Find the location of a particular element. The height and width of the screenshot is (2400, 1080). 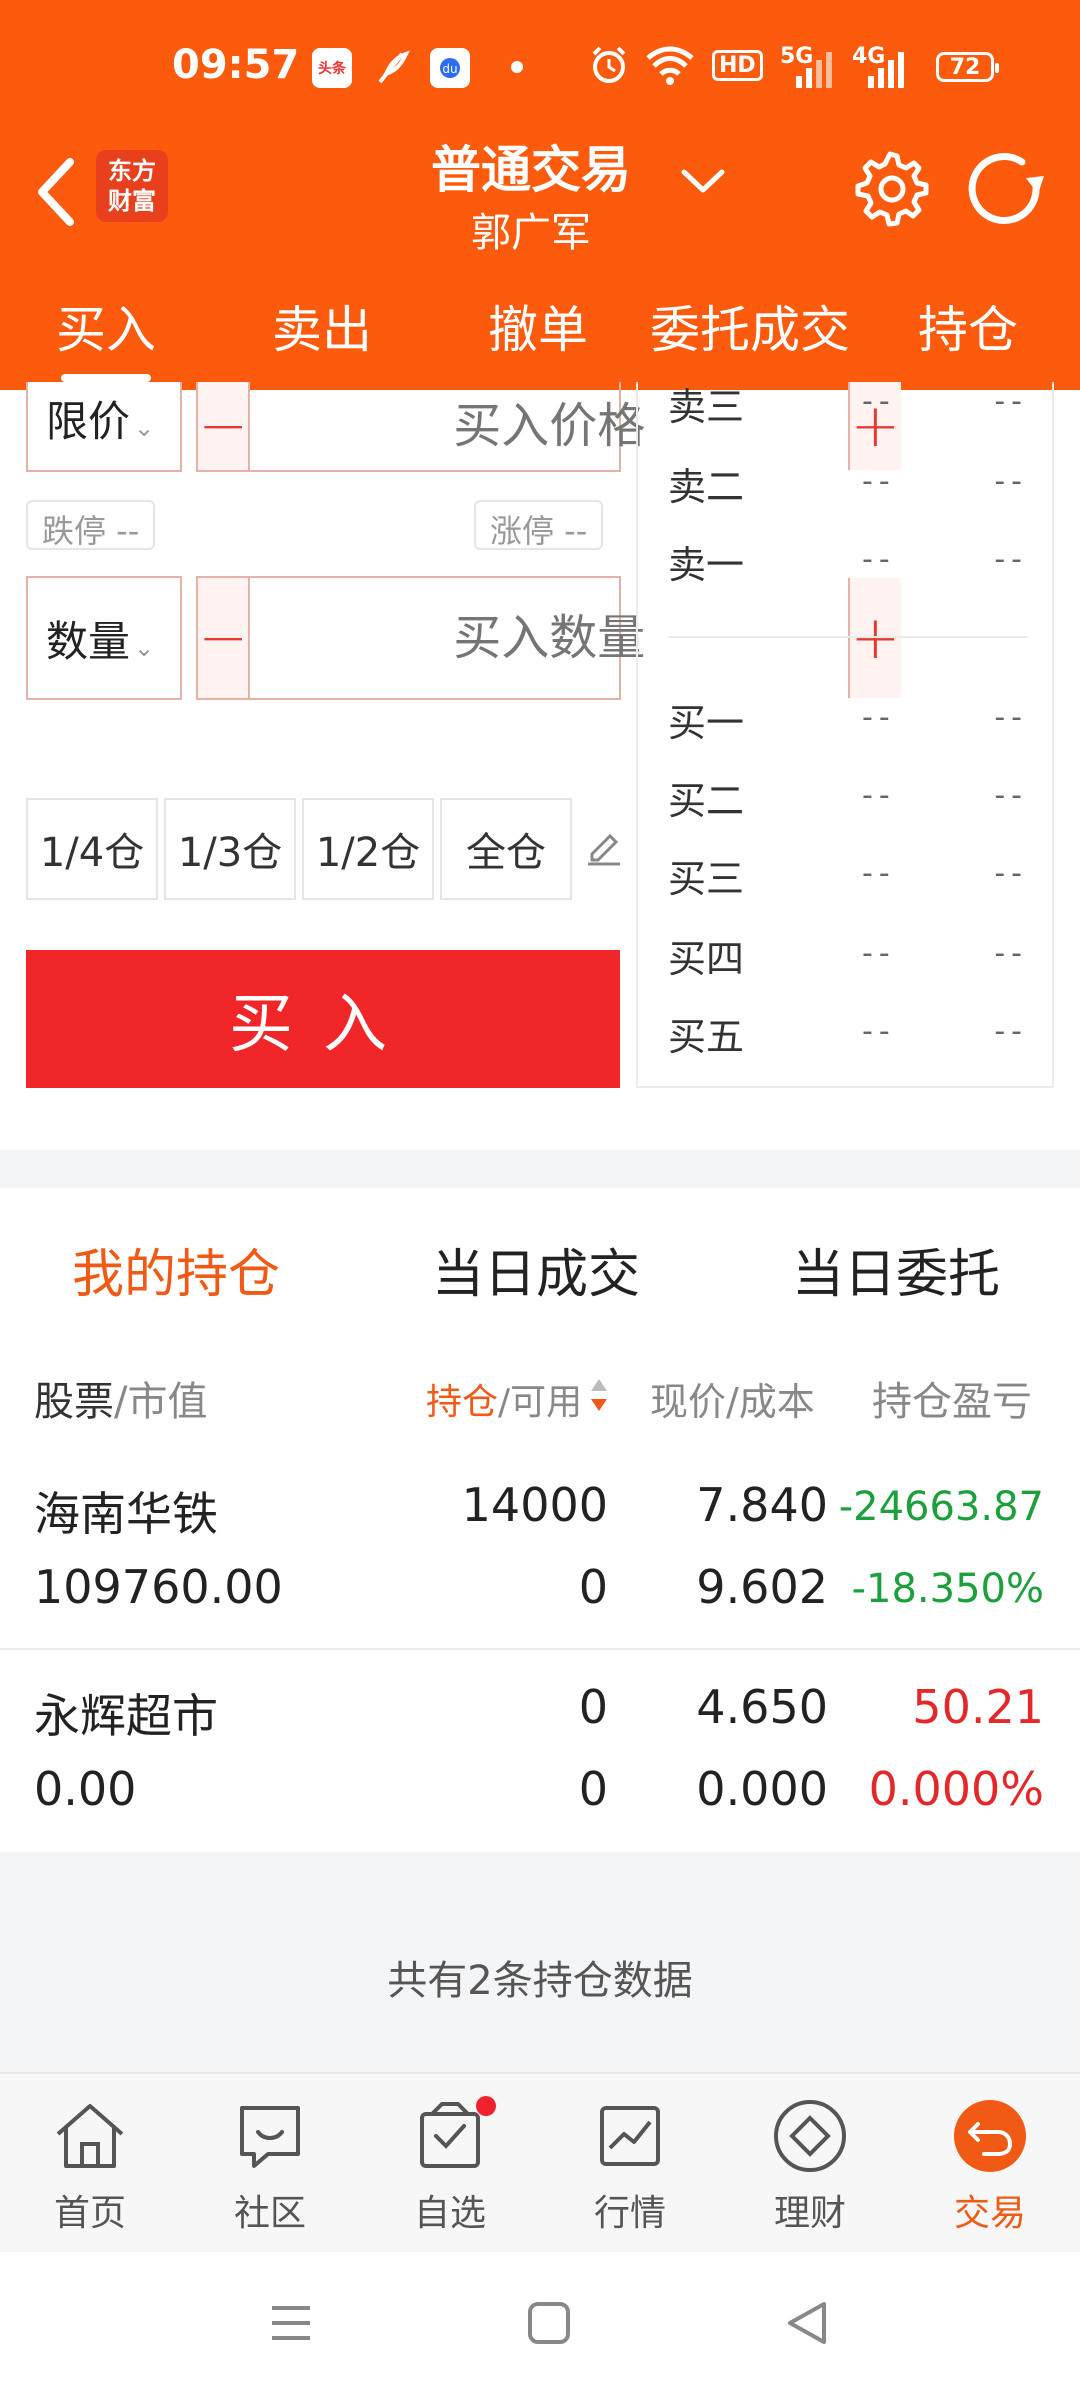

tab-today-orders: 当日委托 is located at coordinates (896, 1269).